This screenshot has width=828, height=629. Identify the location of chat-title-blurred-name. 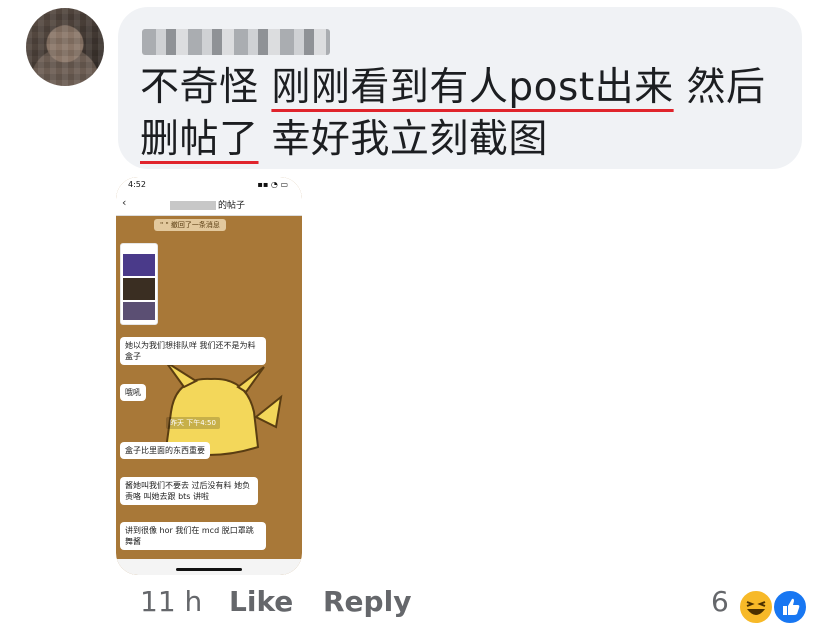
(193, 205).